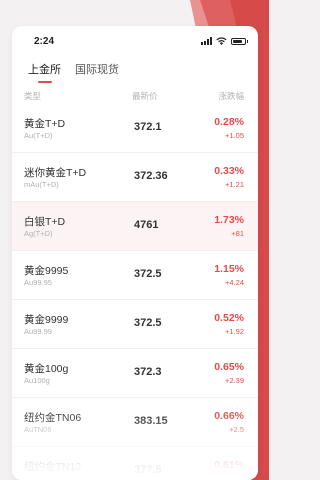 This screenshot has height=480, width=320. I want to click on change-percent: 1.15%, so click(229, 269).